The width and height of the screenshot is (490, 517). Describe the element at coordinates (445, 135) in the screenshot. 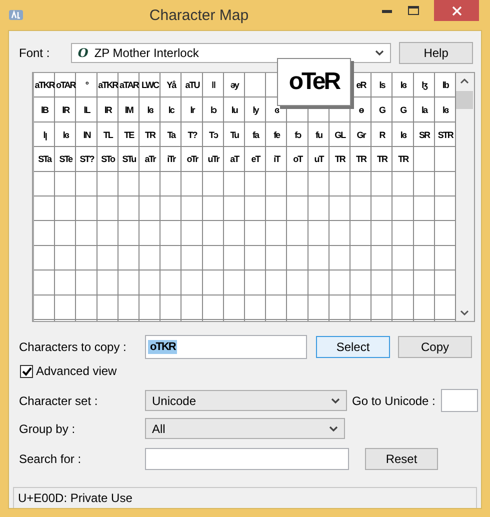

I see `character-cell: STR` at that location.